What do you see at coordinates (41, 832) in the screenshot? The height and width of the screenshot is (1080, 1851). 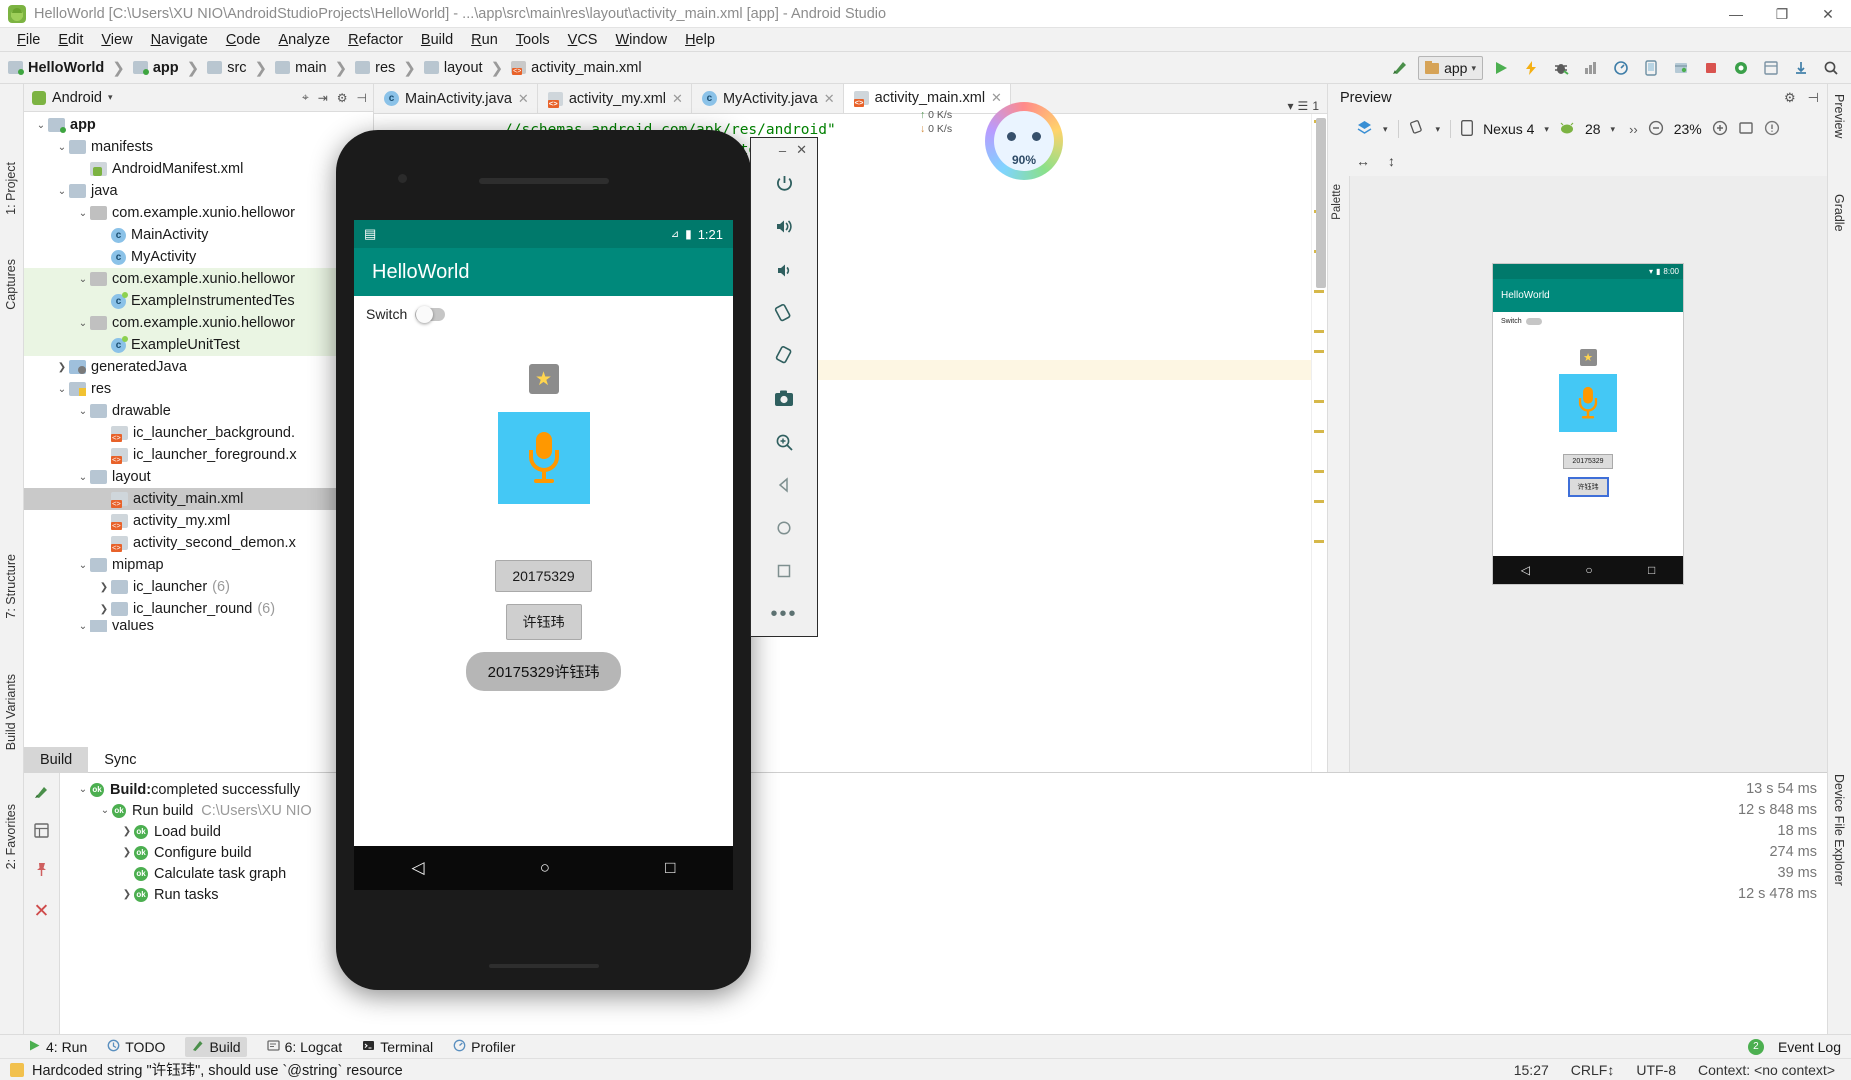 I see `toggle-tasks-icon` at bounding box center [41, 832].